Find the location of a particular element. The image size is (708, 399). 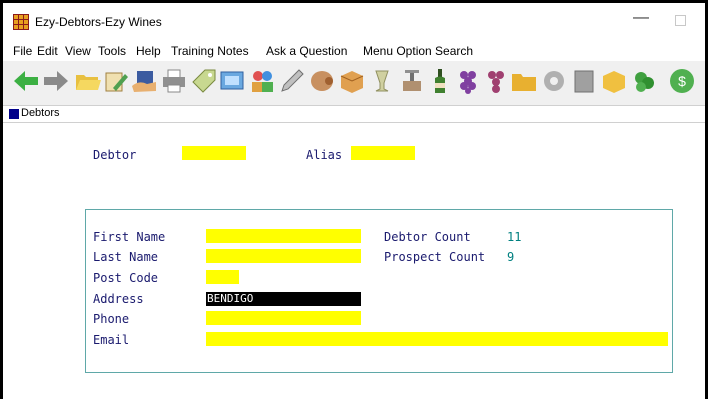

forward-arrow-icon is located at coordinates (56, 81).